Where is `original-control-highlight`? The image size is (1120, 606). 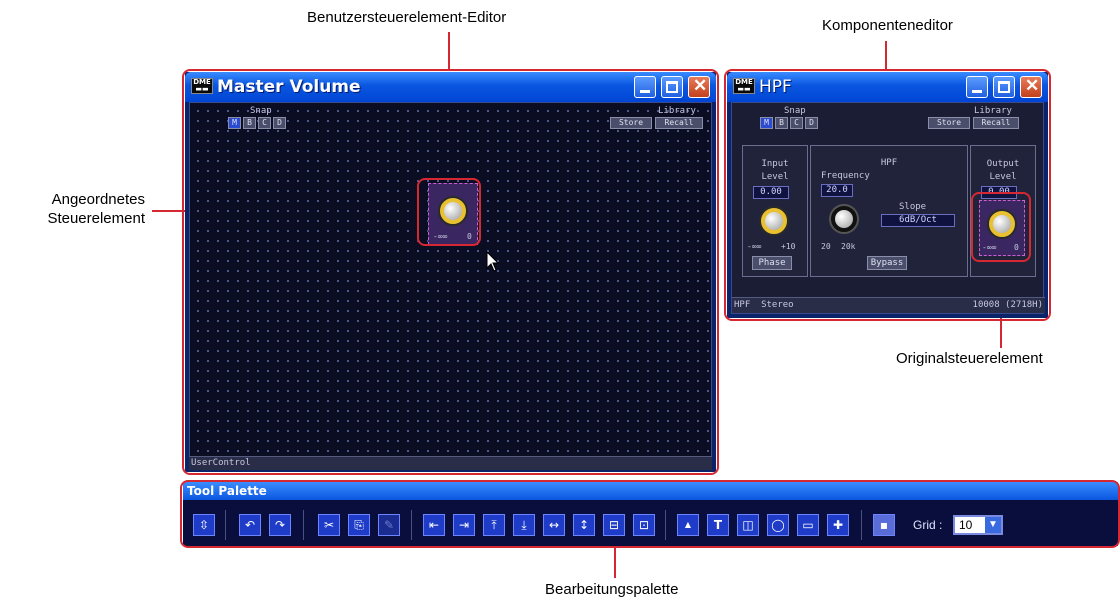
original-control-highlight is located at coordinates (1001, 227).